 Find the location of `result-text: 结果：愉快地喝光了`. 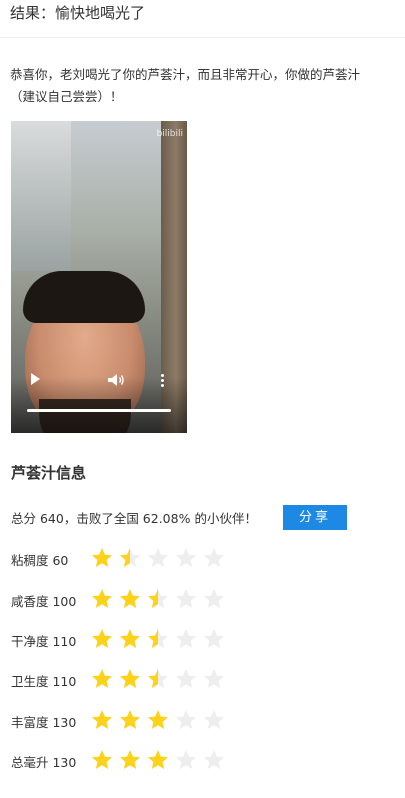

result-text: 结果：愉快地喝光了 is located at coordinates (78, 13).